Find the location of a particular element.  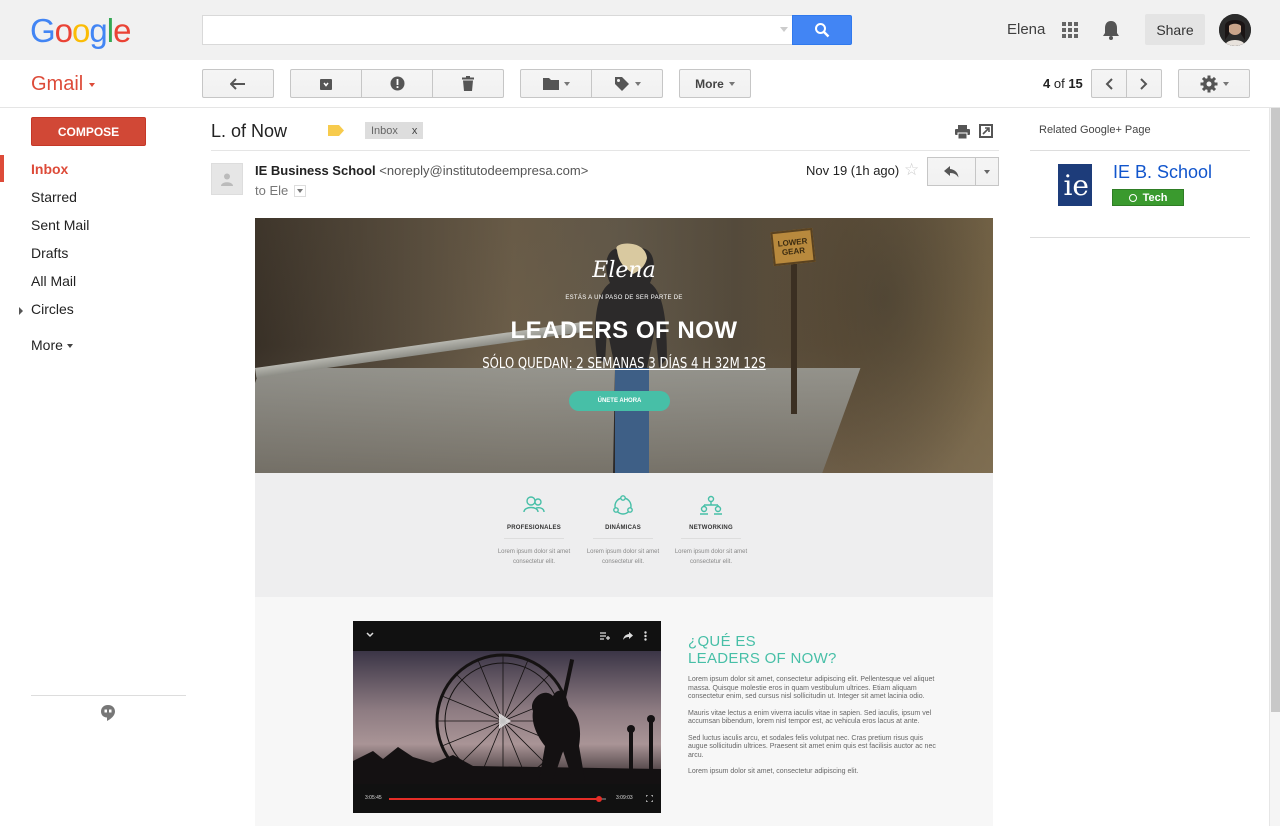

feature-title: PROFESIONALES is located at coordinates (534, 528).